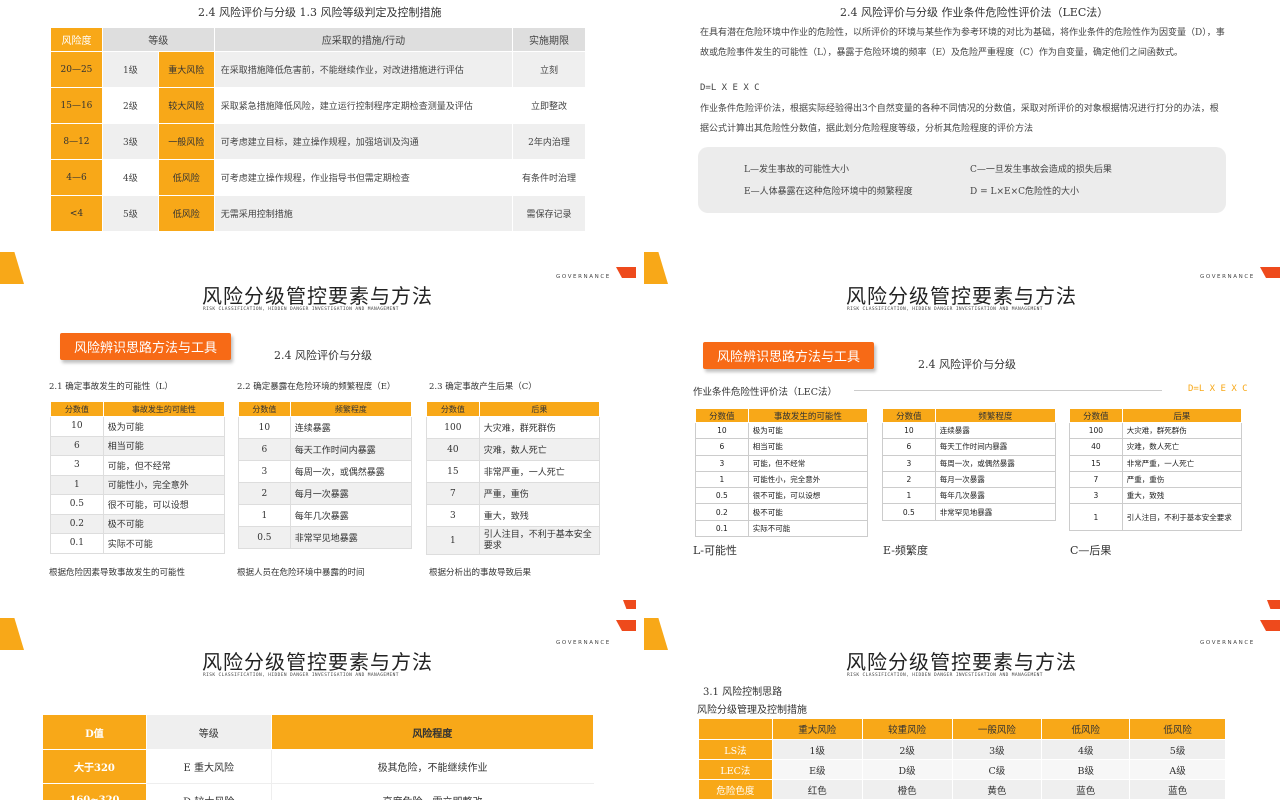 The image size is (1280, 800). What do you see at coordinates (1096, 415) in the screenshot?
I see `c-header-score: 分数值` at bounding box center [1096, 415].